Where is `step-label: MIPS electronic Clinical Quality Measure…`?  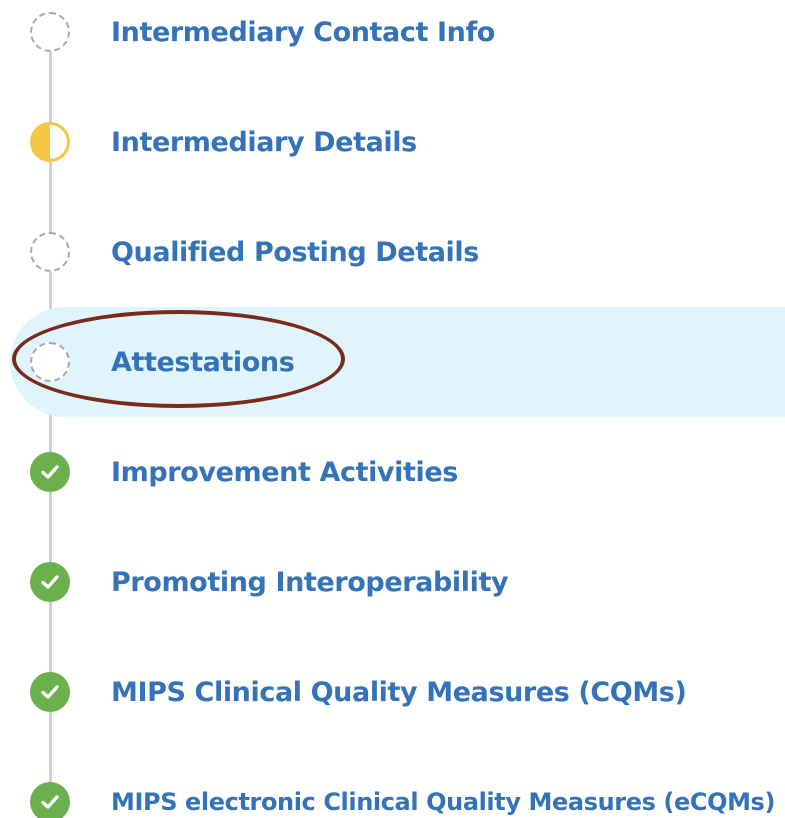 step-label: MIPS electronic Clinical Quality Measure… is located at coordinates (443, 802).